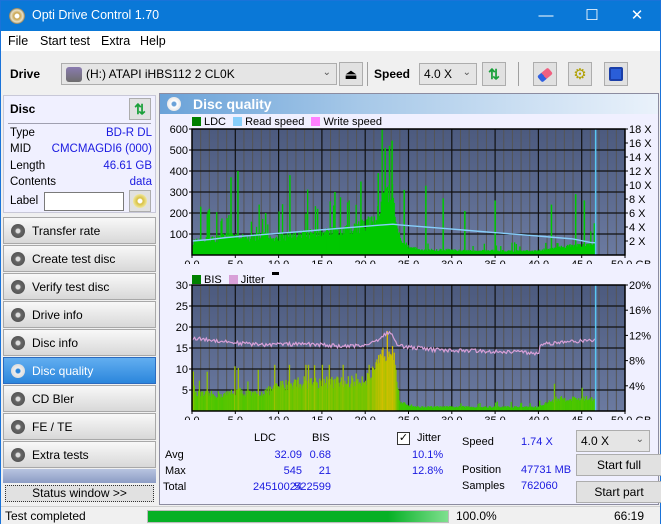 This screenshot has height=524, width=661. Describe the element at coordinates (179, 214) in the screenshot. I see `y-tick-label: 200` at that location.